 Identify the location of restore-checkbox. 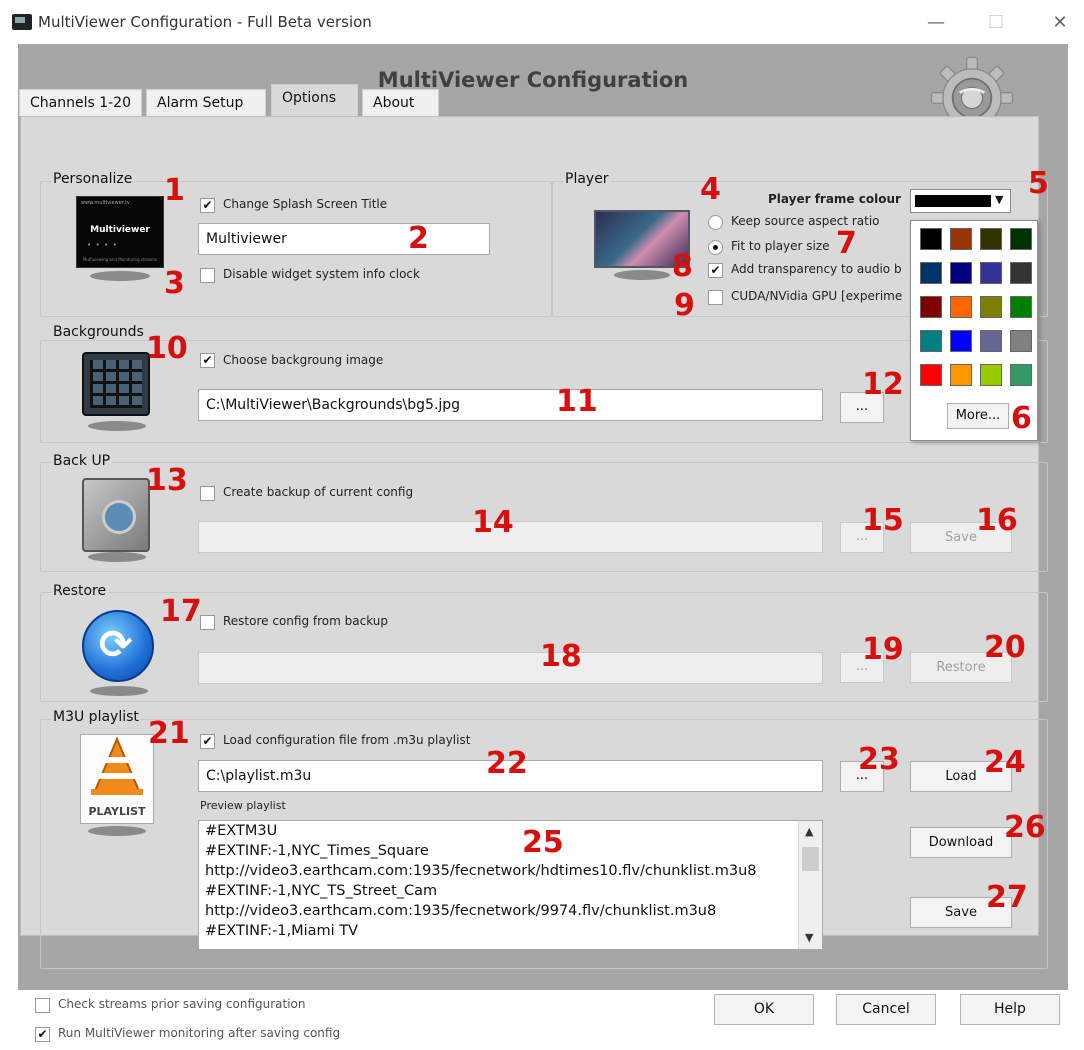
(207, 622).